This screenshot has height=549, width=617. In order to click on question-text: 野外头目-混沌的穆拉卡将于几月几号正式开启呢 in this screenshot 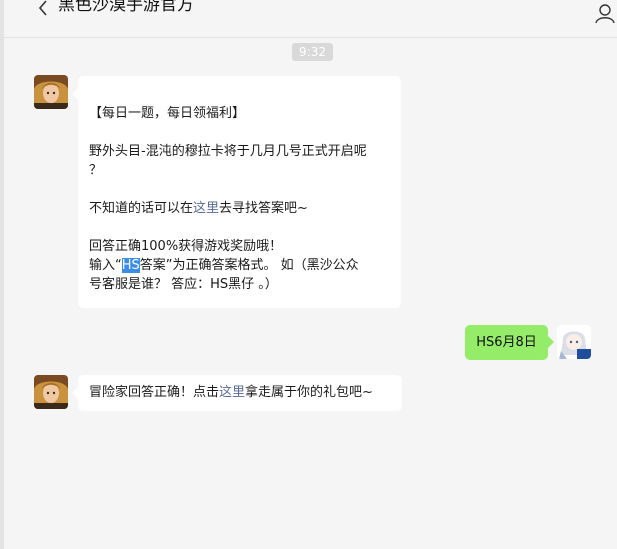, I will do `click(228, 151)`.